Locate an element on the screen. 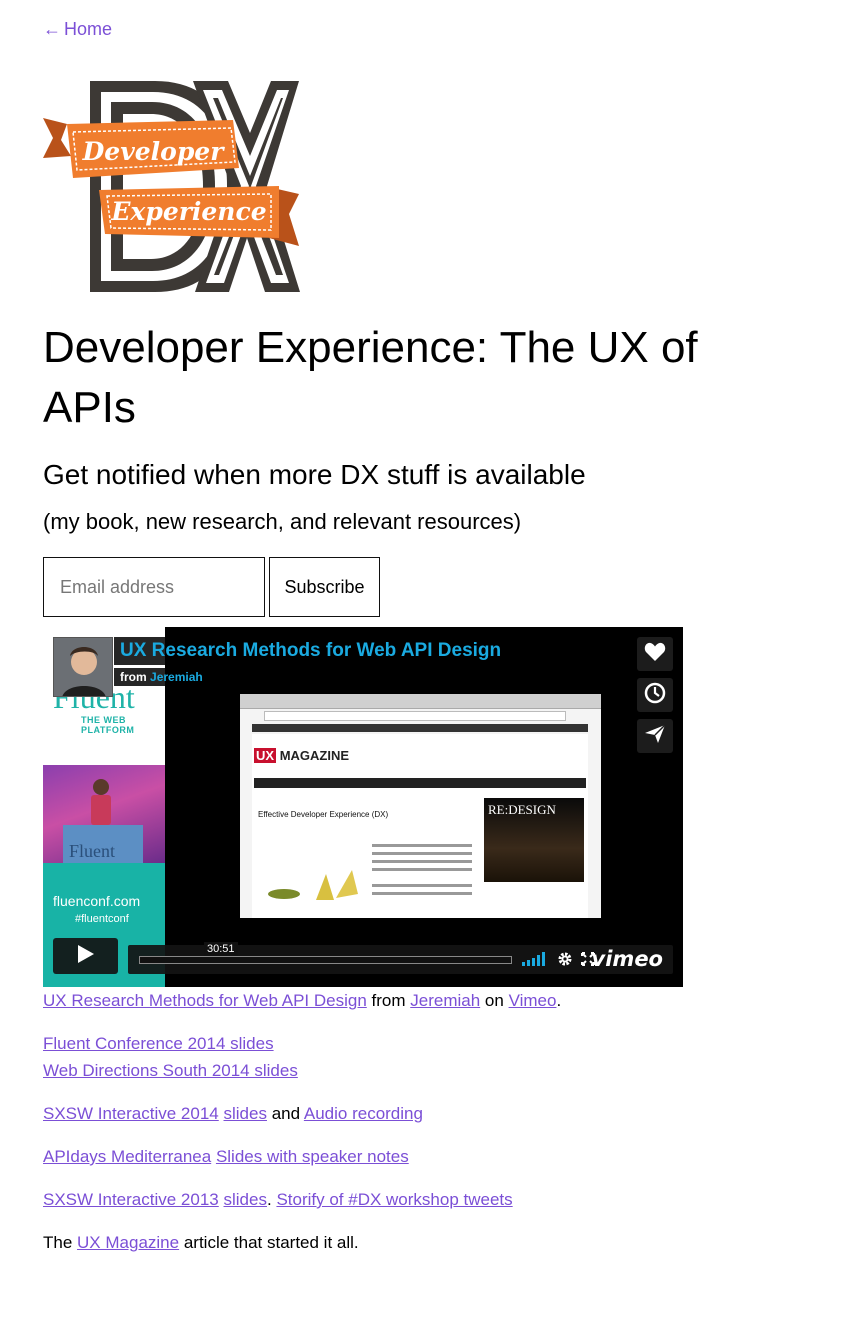 Image resolution: width=853 pixels, height=1333 pixels. timecode: 30:51 is located at coordinates (221, 949).